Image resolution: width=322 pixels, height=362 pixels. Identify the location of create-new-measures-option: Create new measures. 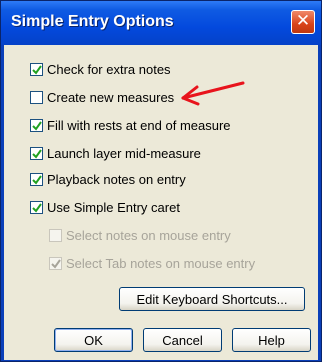
(102, 97).